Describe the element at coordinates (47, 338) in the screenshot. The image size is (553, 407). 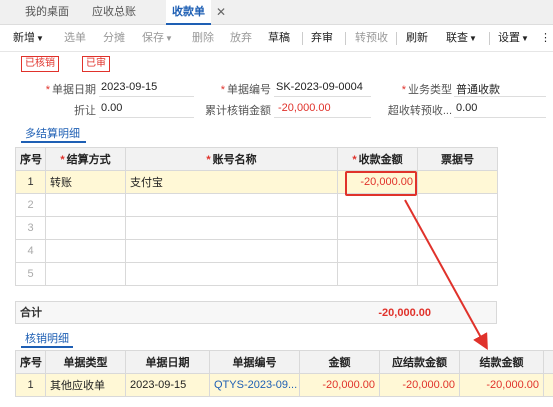
I see `verify-section-title: 核销明细` at that location.